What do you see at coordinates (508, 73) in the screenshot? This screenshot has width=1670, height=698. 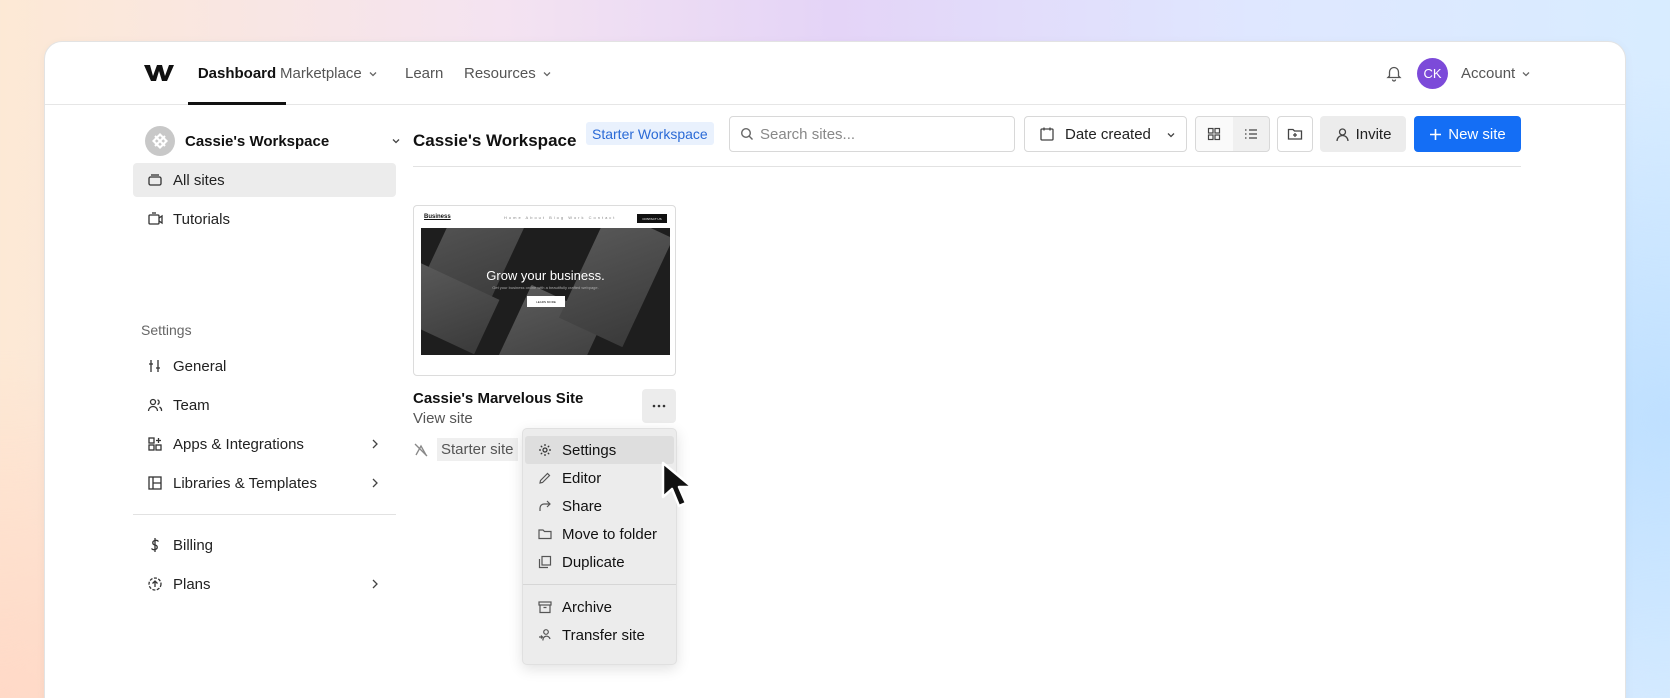 I see `nav-resources: Resources` at bounding box center [508, 73].